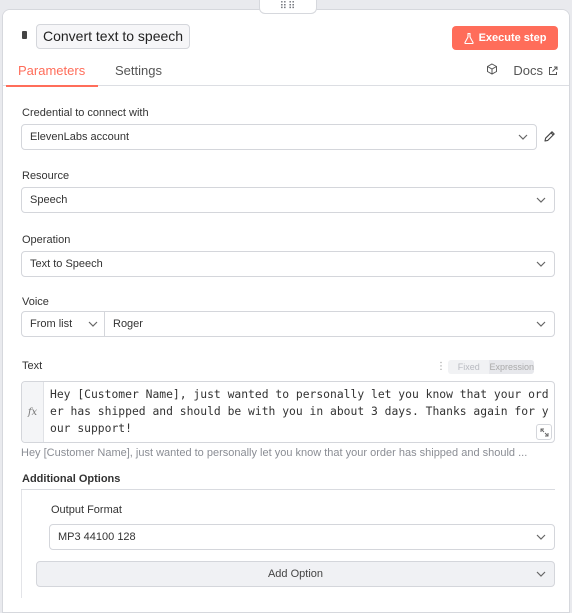  I want to click on credential-select: ElevenLabs account, so click(279, 137).